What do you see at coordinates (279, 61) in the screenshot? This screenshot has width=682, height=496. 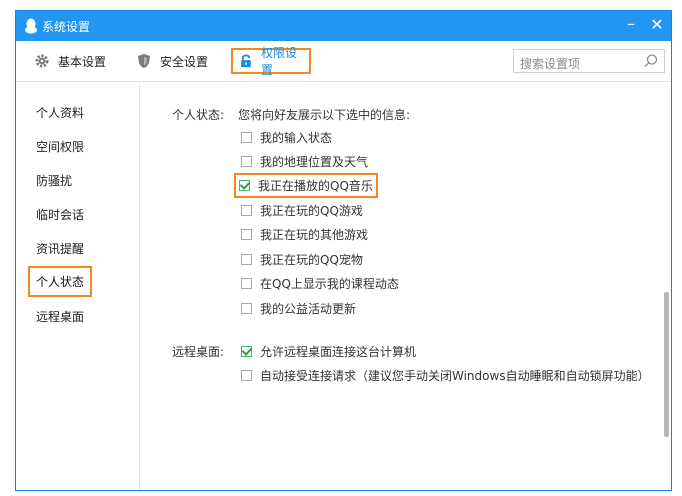 I see `tab-label: 权限设置` at bounding box center [279, 61].